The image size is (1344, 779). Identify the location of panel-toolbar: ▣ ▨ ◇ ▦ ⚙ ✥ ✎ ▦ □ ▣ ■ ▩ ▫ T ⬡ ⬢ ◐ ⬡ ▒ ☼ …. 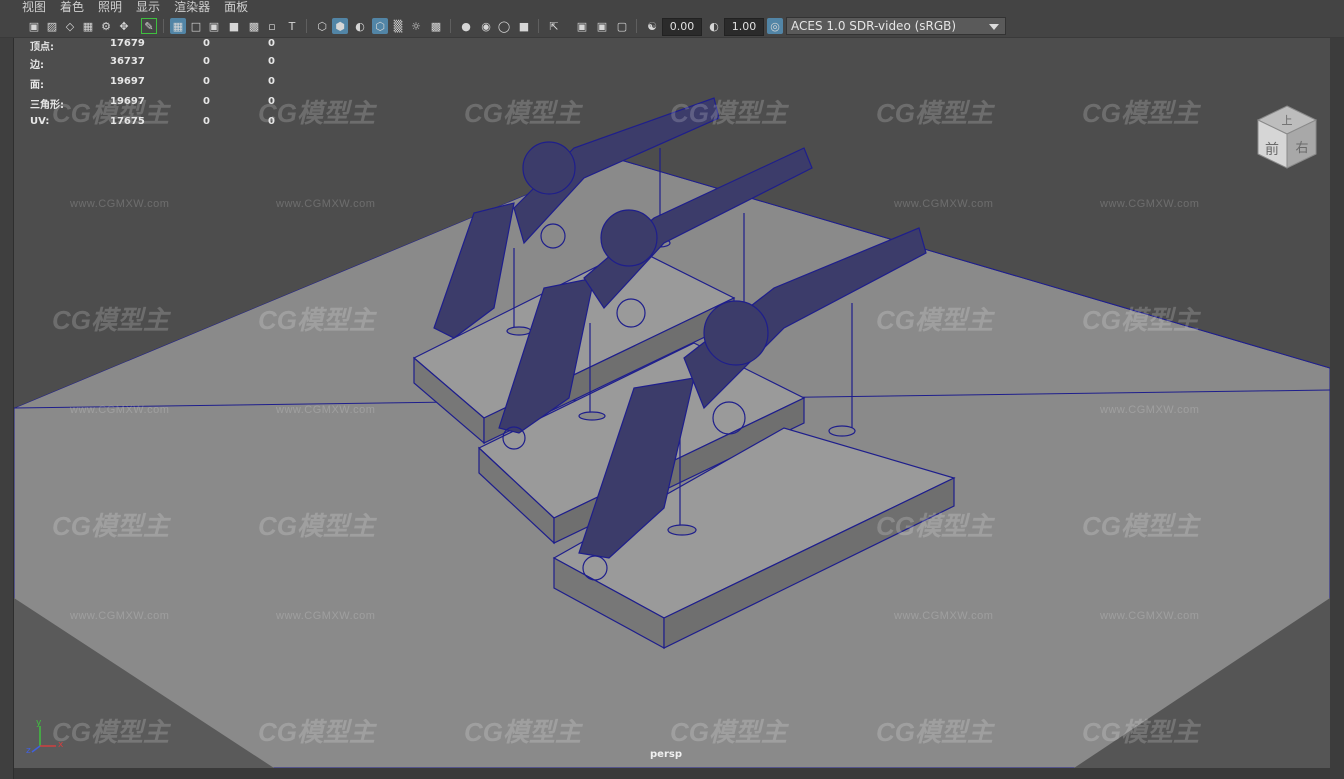
(672, 26).